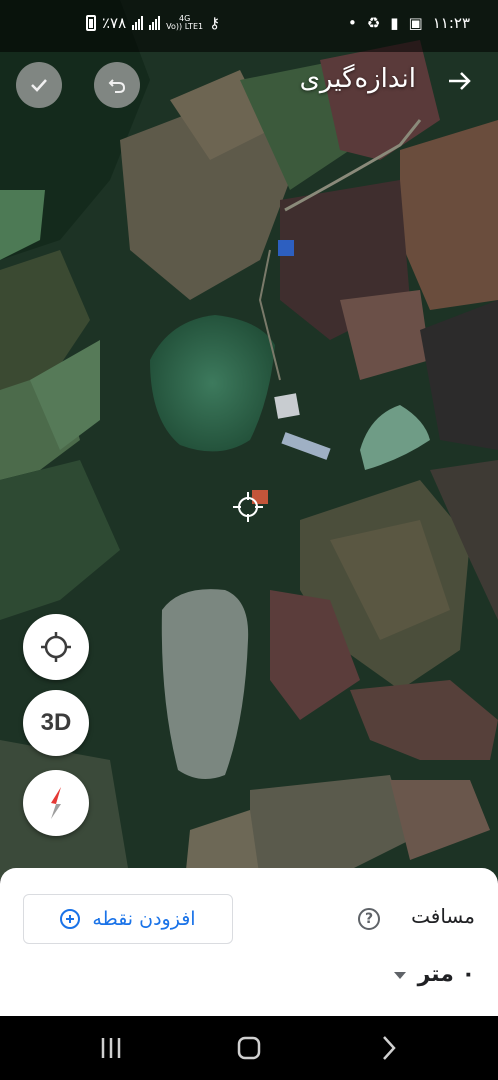 This screenshot has width=498, height=1080. Describe the element at coordinates (248, 507) in the screenshot. I see `crosshair-icon` at that location.